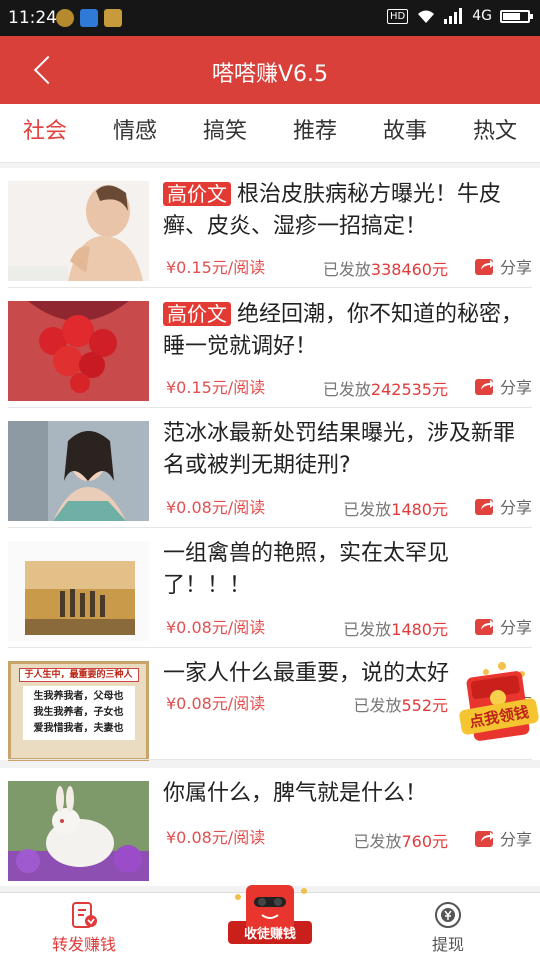 This screenshot has height=961, width=540. I want to click on status-time: 11:24, so click(32, 18).